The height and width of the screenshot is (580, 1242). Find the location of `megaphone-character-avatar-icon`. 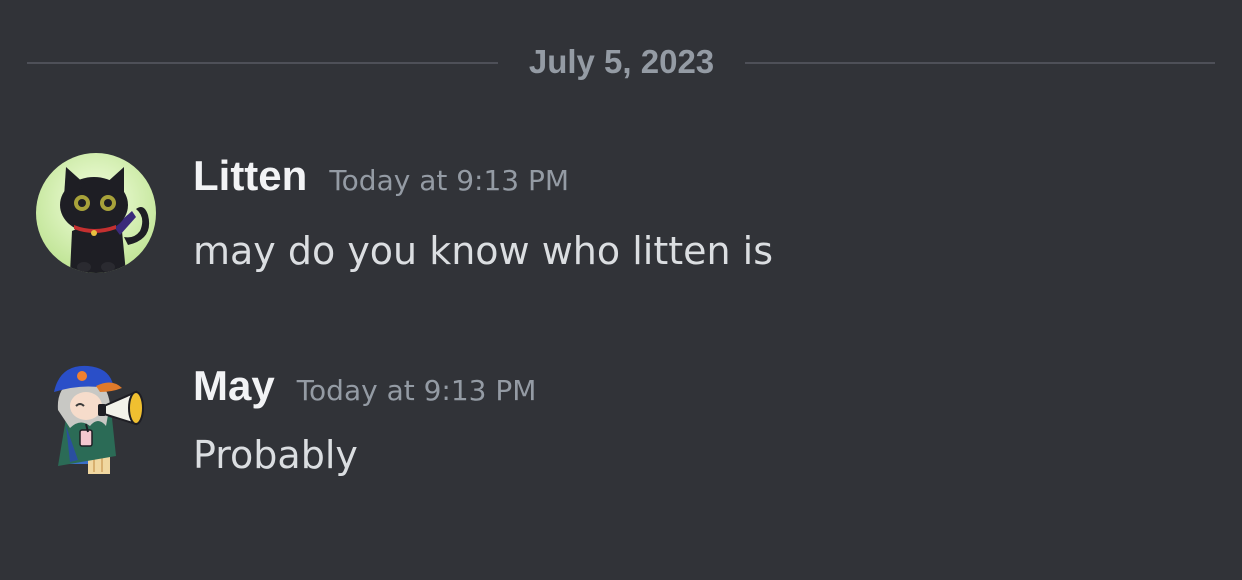

megaphone-character-avatar-icon is located at coordinates (99, 419).